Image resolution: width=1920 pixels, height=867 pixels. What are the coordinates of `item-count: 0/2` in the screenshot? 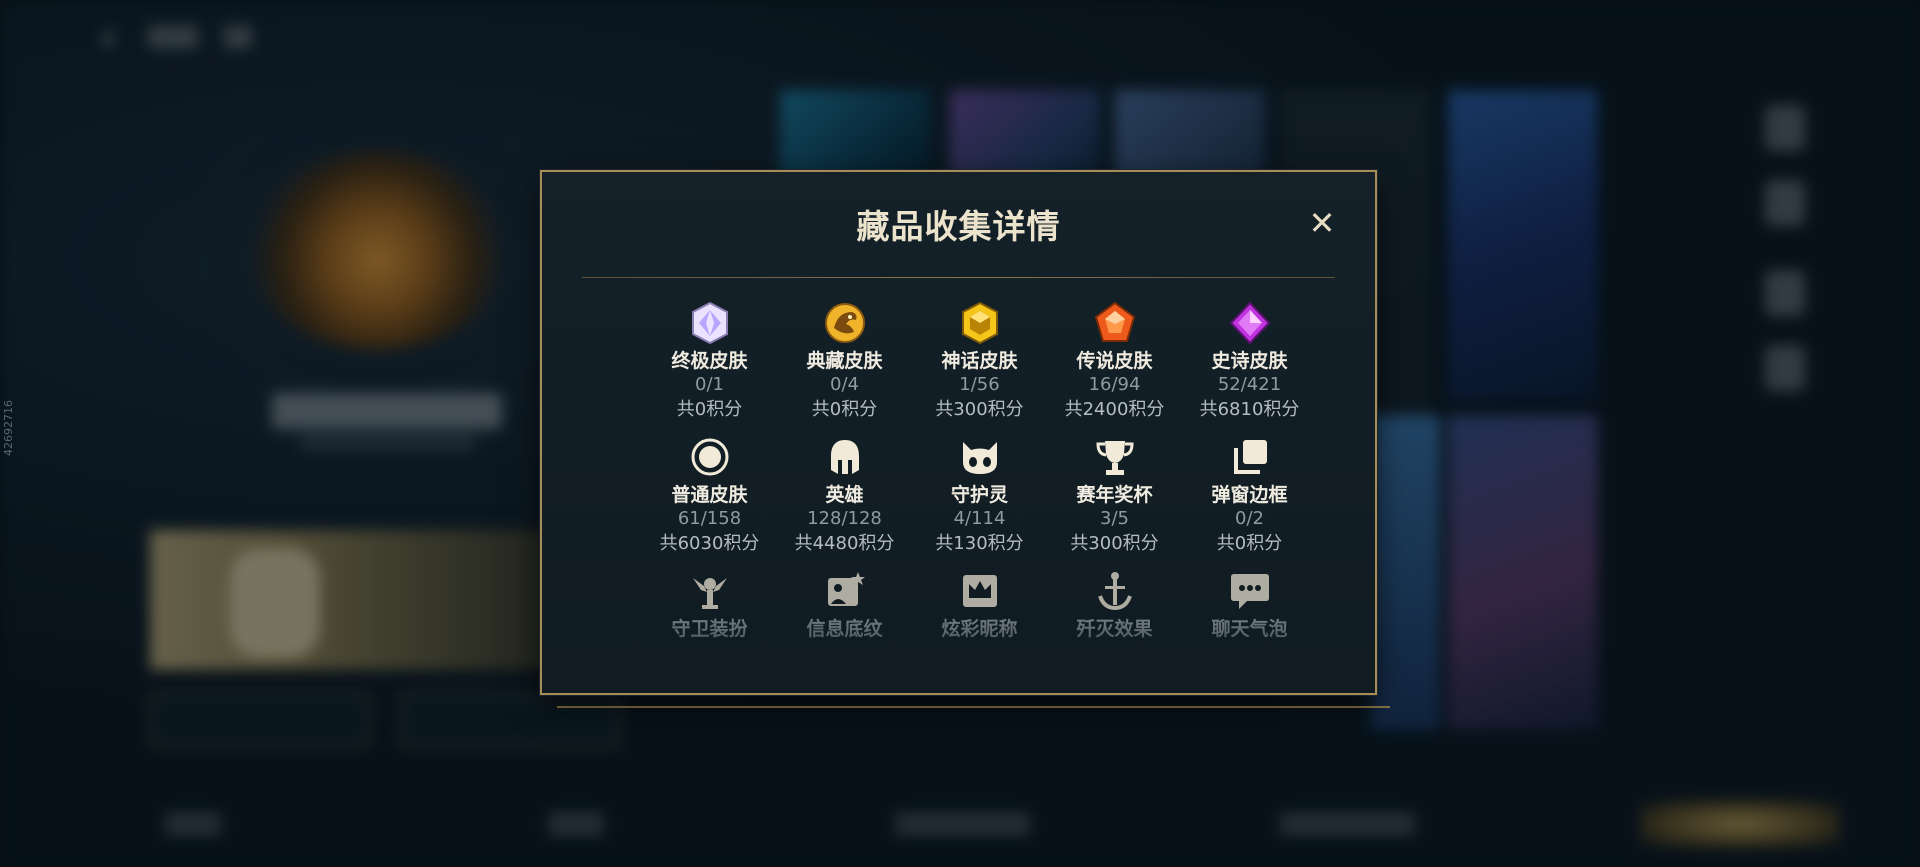 It's located at (1249, 518).